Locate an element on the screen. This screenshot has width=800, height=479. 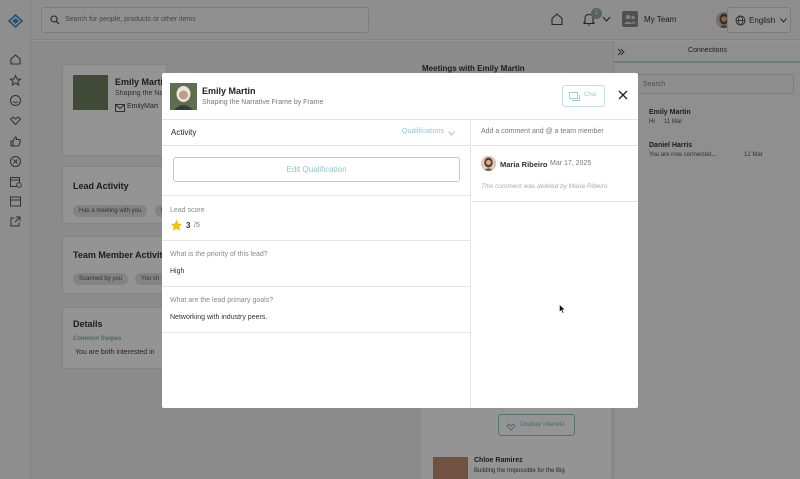
comment-input: Add a comment and @ a team member is located at coordinates (555, 133).